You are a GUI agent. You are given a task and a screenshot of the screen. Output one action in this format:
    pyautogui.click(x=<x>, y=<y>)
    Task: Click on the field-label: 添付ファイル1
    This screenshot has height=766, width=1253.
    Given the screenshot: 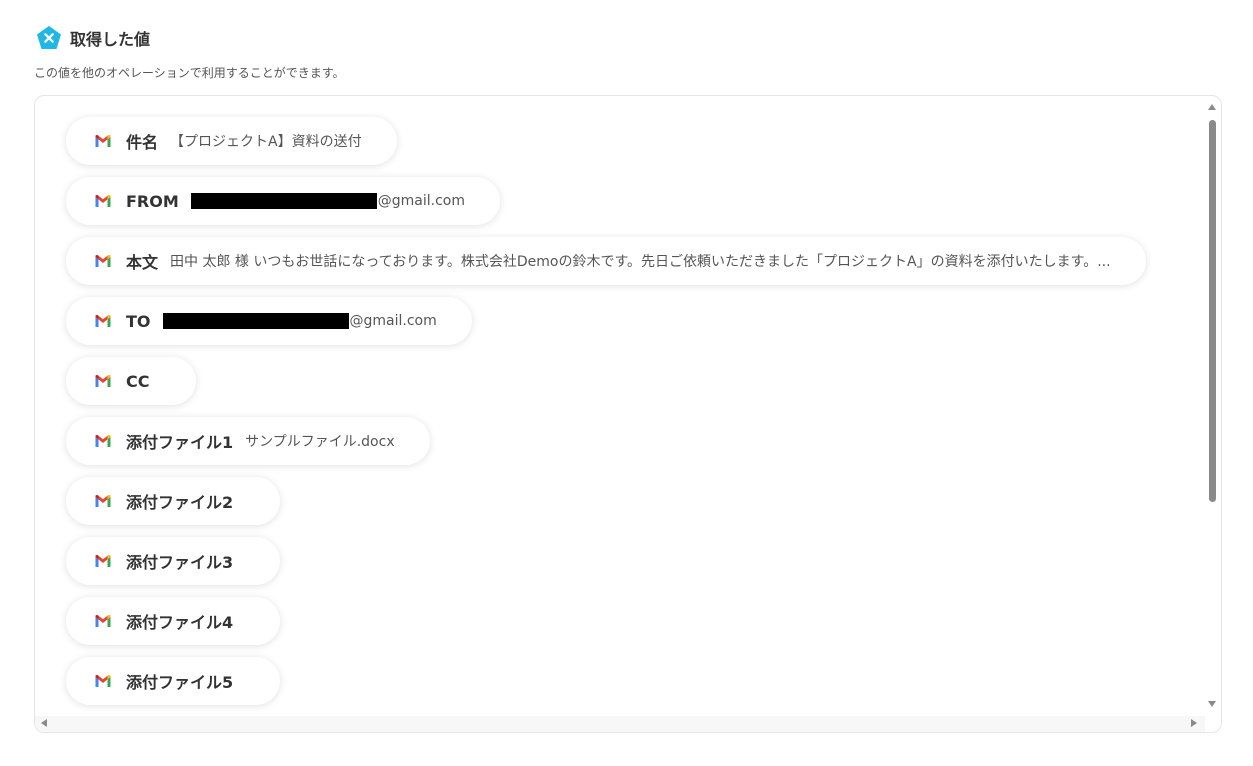 What is the action you would take?
    pyautogui.click(x=180, y=442)
    